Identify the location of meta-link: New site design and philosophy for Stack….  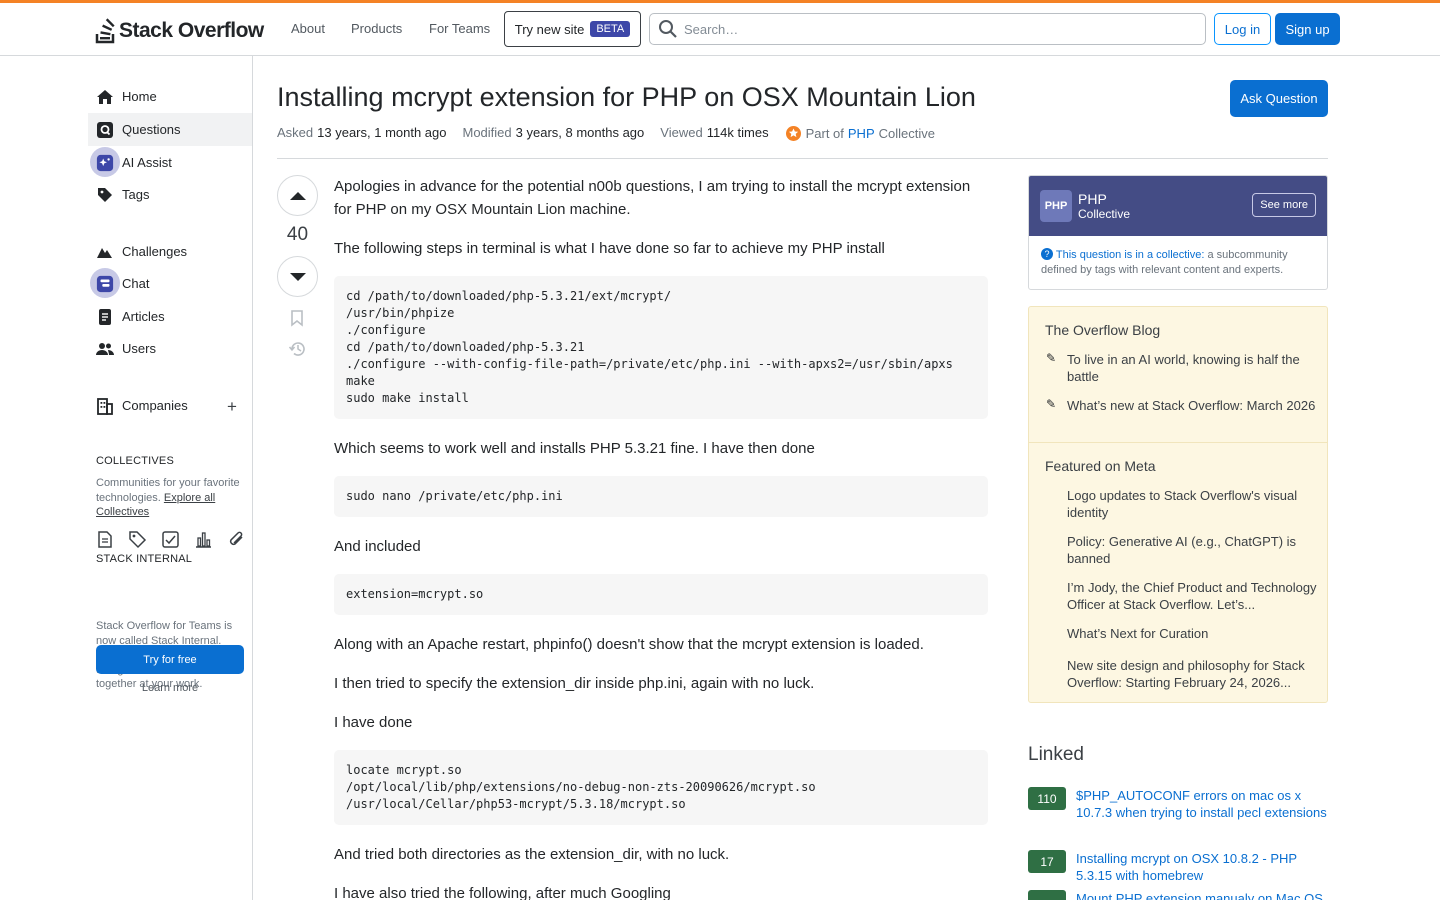
(1193, 674).